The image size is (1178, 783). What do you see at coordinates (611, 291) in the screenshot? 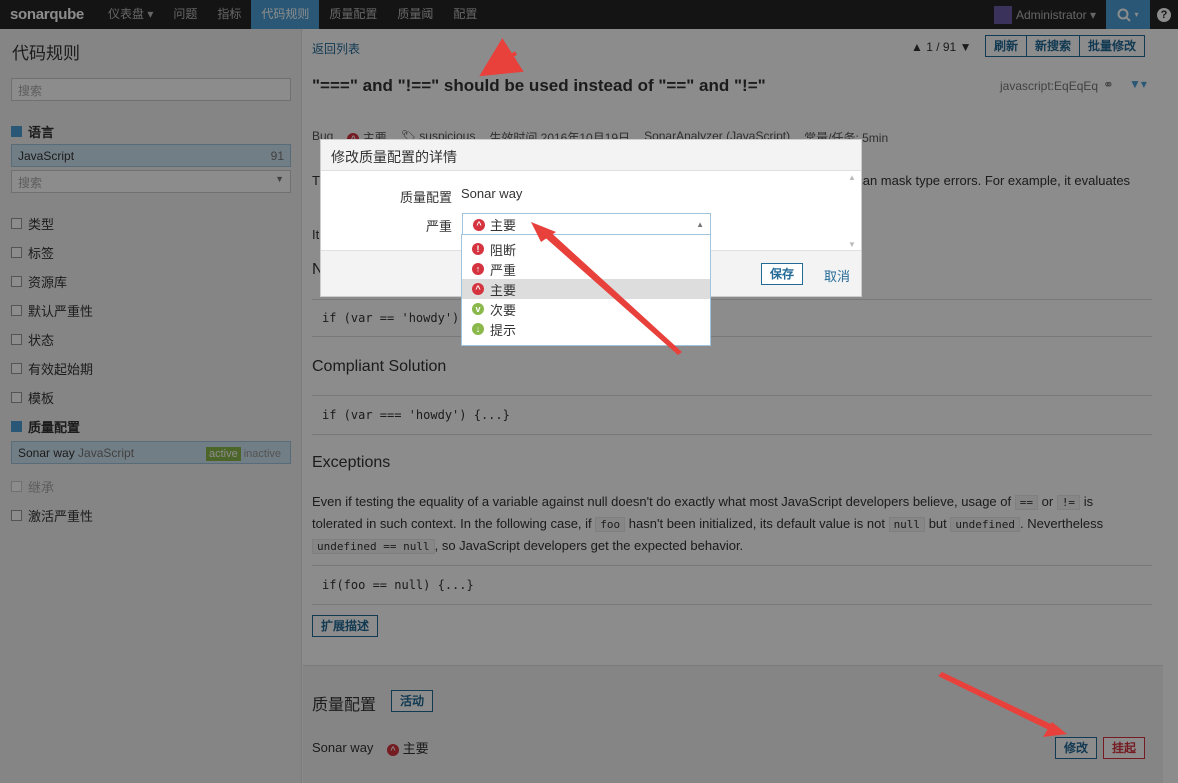
I see `annotation-arrow-select-shaft` at bounding box center [611, 291].